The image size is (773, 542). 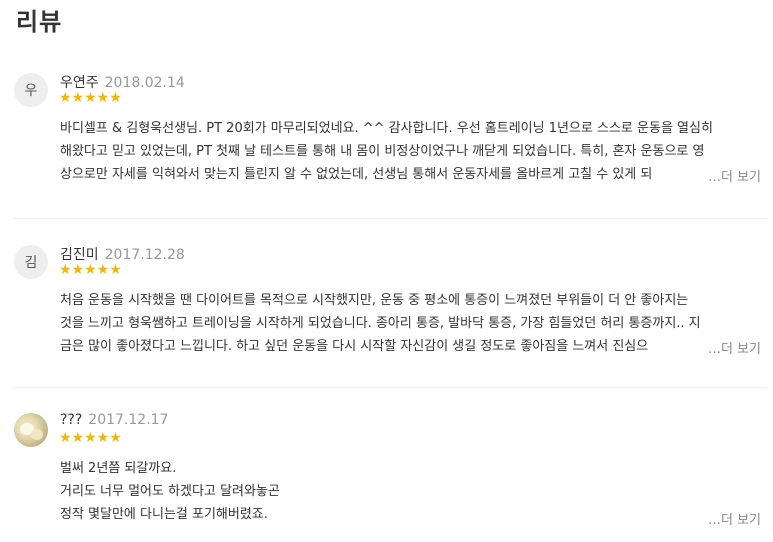 I want to click on review-author-line: ??? 2017.12.17, so click(x=114, y=420).